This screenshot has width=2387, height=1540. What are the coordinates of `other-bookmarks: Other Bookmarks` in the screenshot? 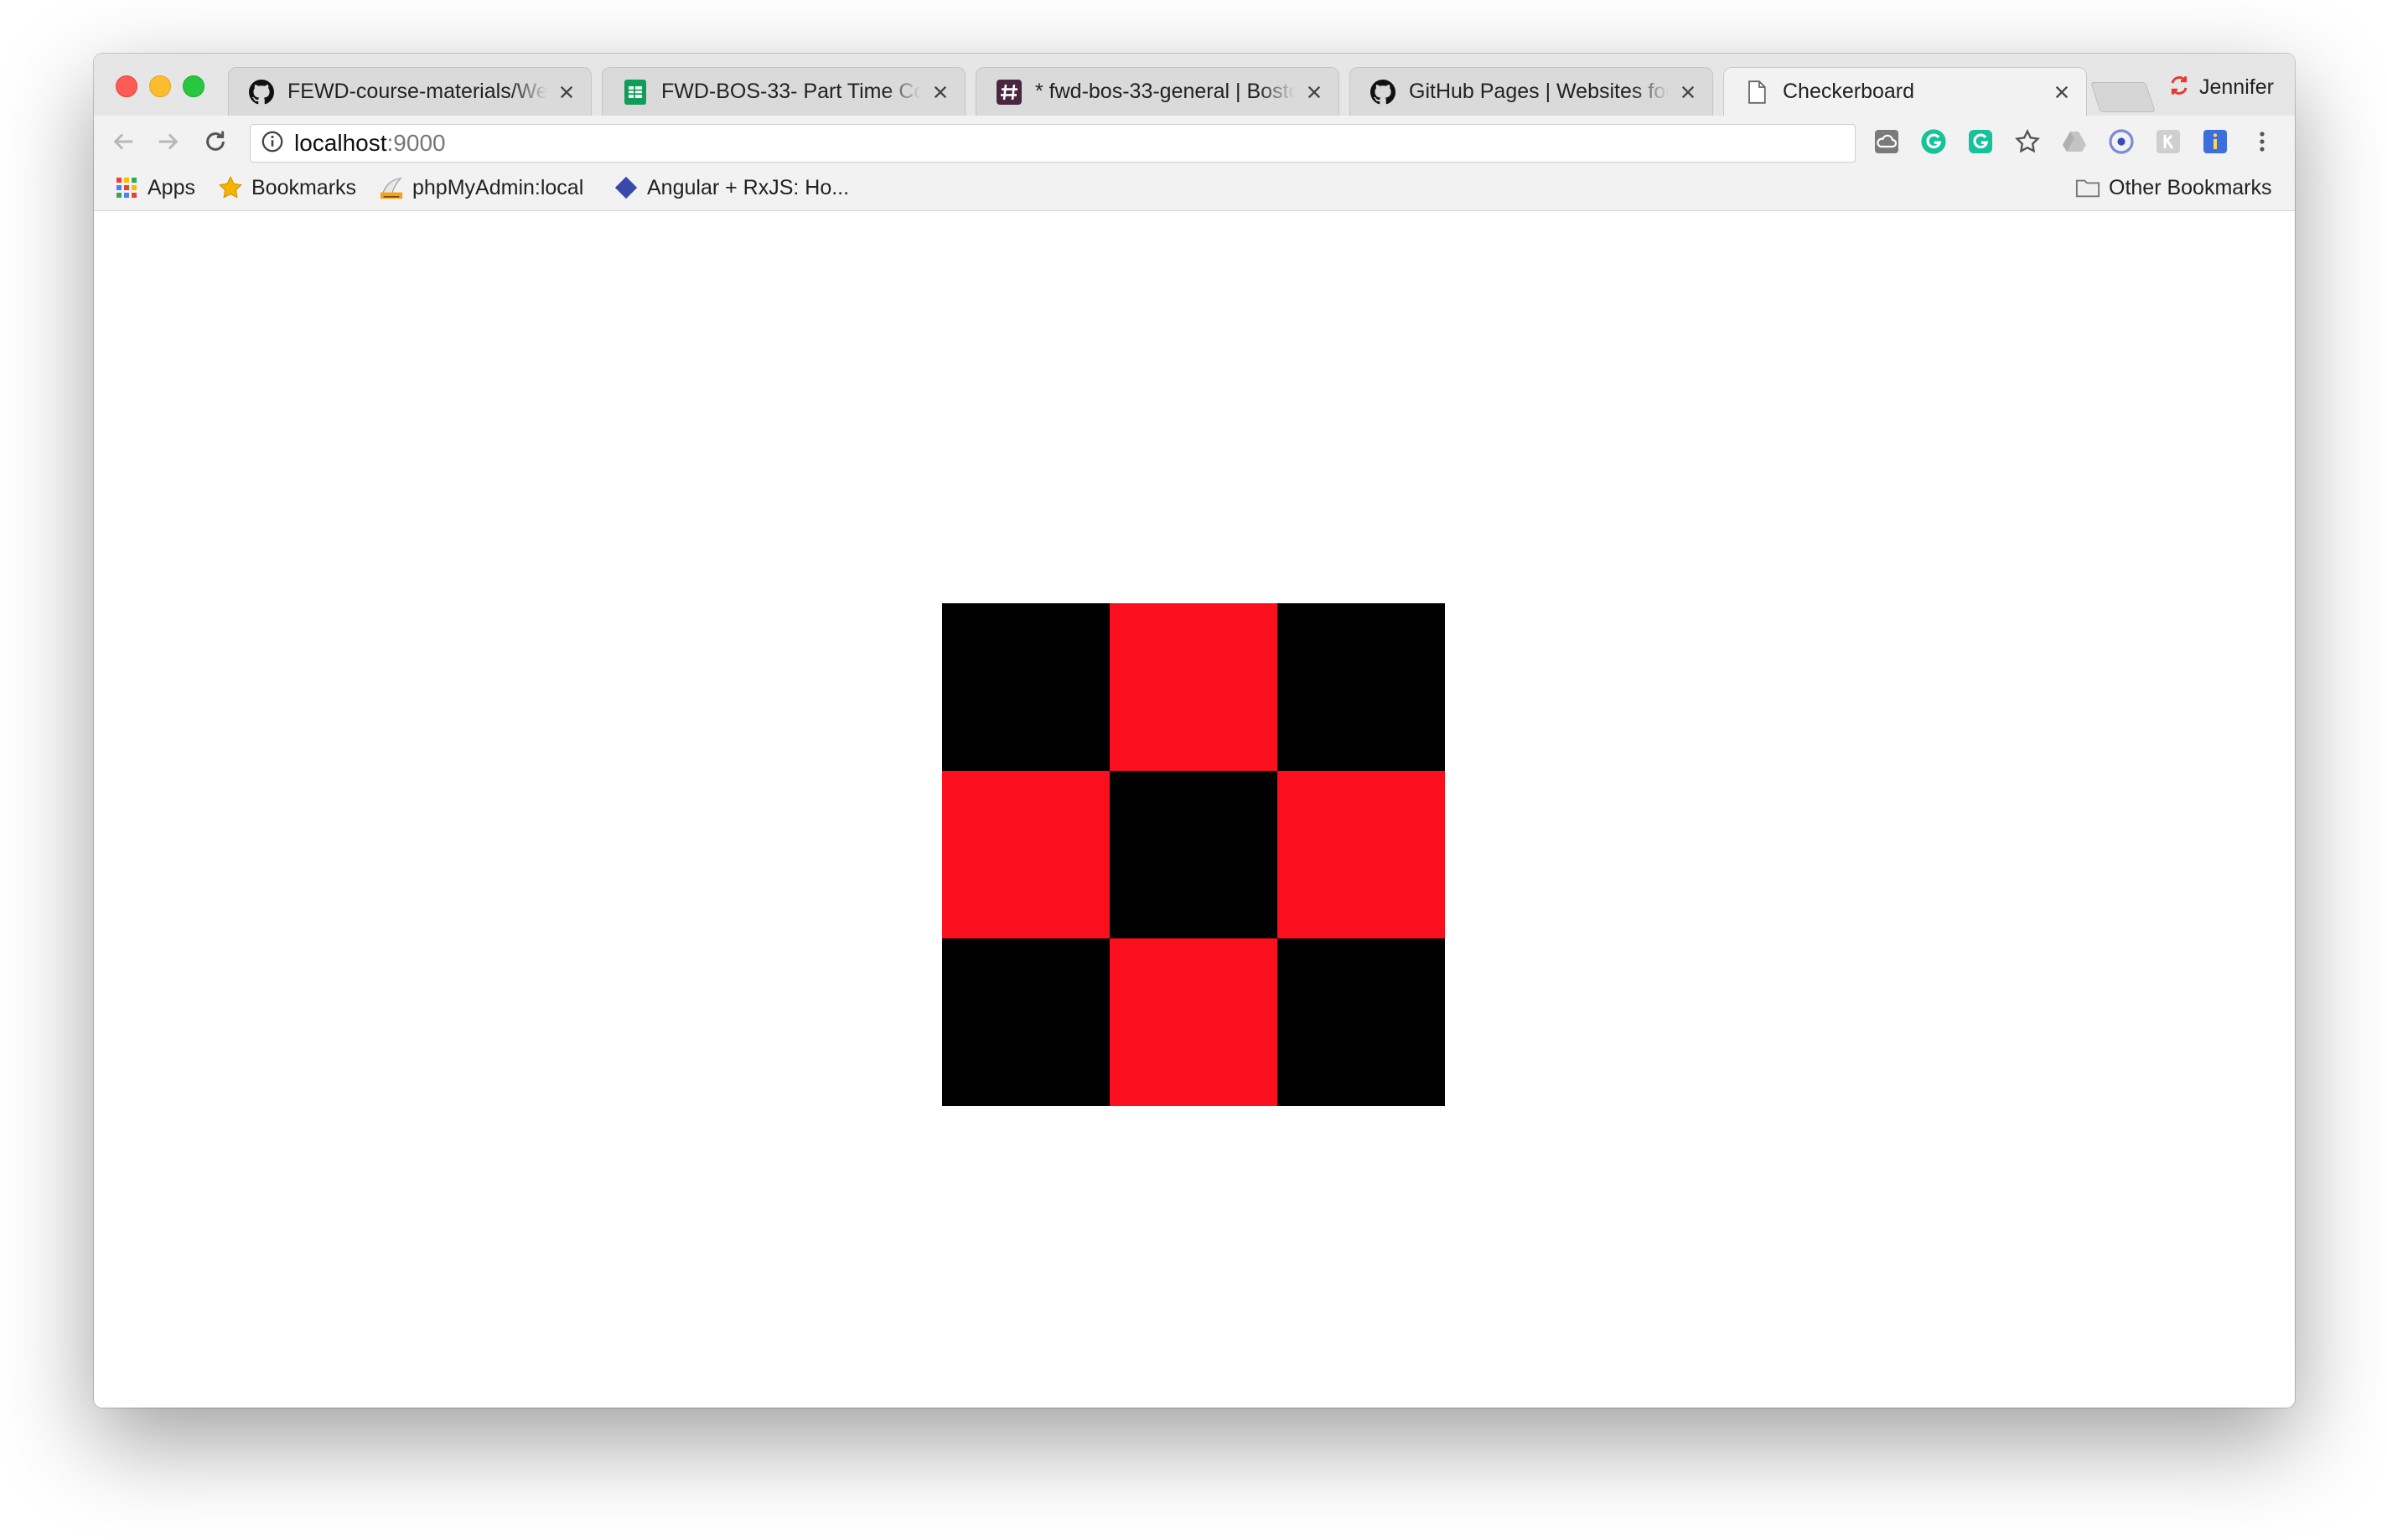 It's located at (2173, 188).